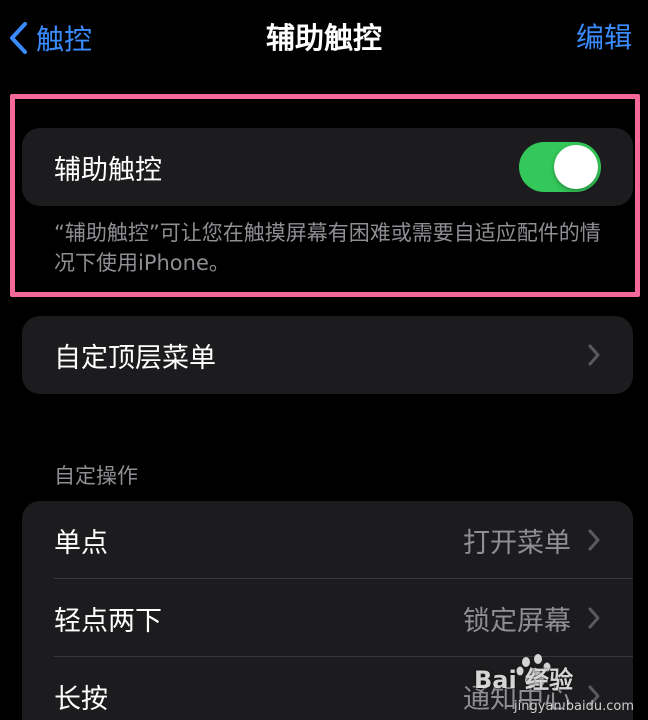 The width and height of the screenshot is (648, 720). I want to click on assistive-touch-footnote: “辅助触控”可让您在触摸屏幕有困难或需要自适应配件的情况下使用iPhone。, so click(327, 248).